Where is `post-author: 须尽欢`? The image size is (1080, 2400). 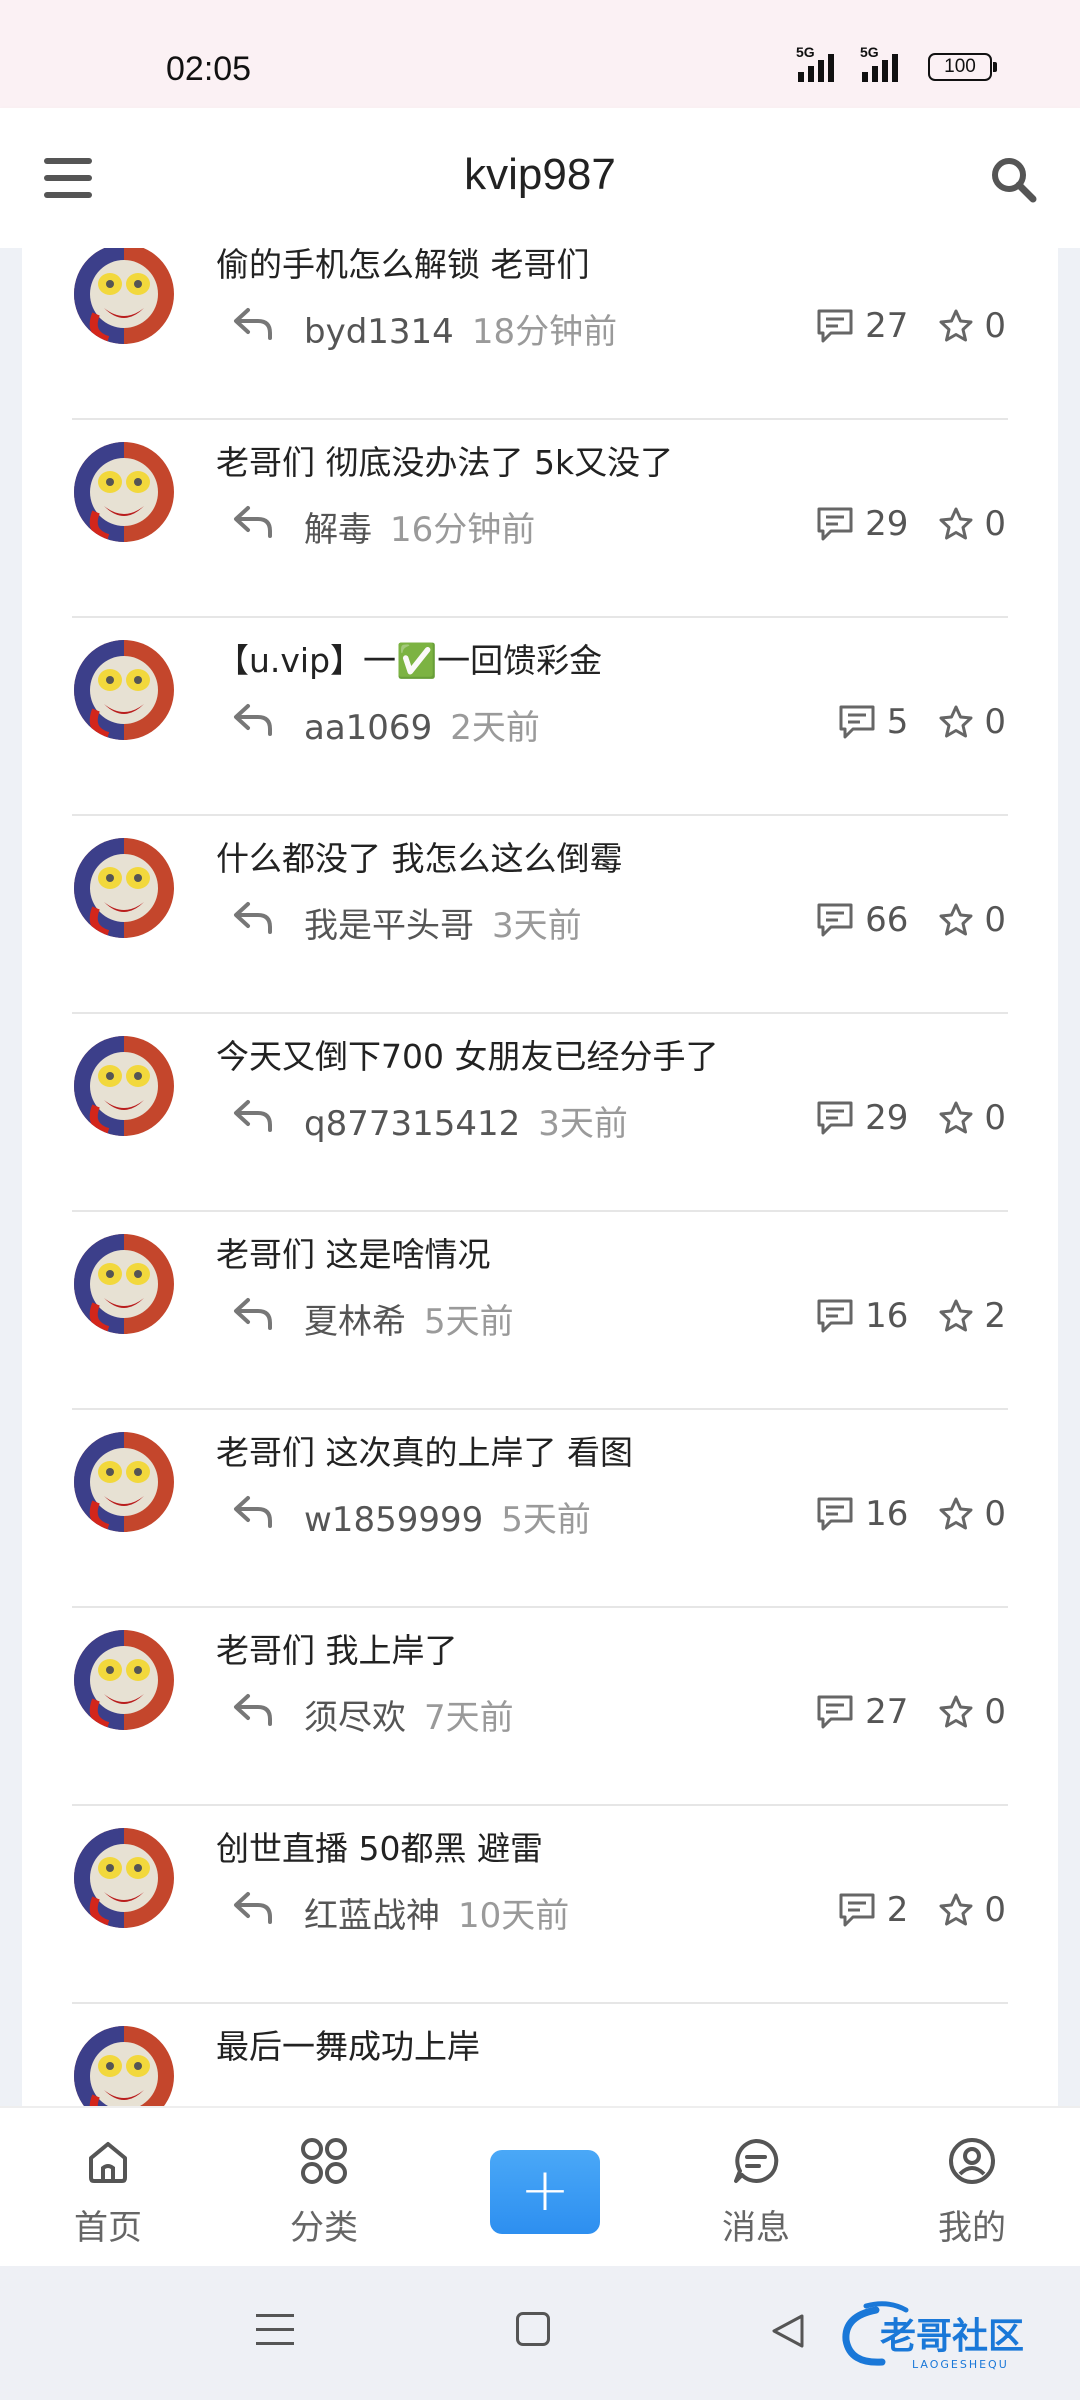
post-author: 须尽欢 is located at coordinates (355, 1718).